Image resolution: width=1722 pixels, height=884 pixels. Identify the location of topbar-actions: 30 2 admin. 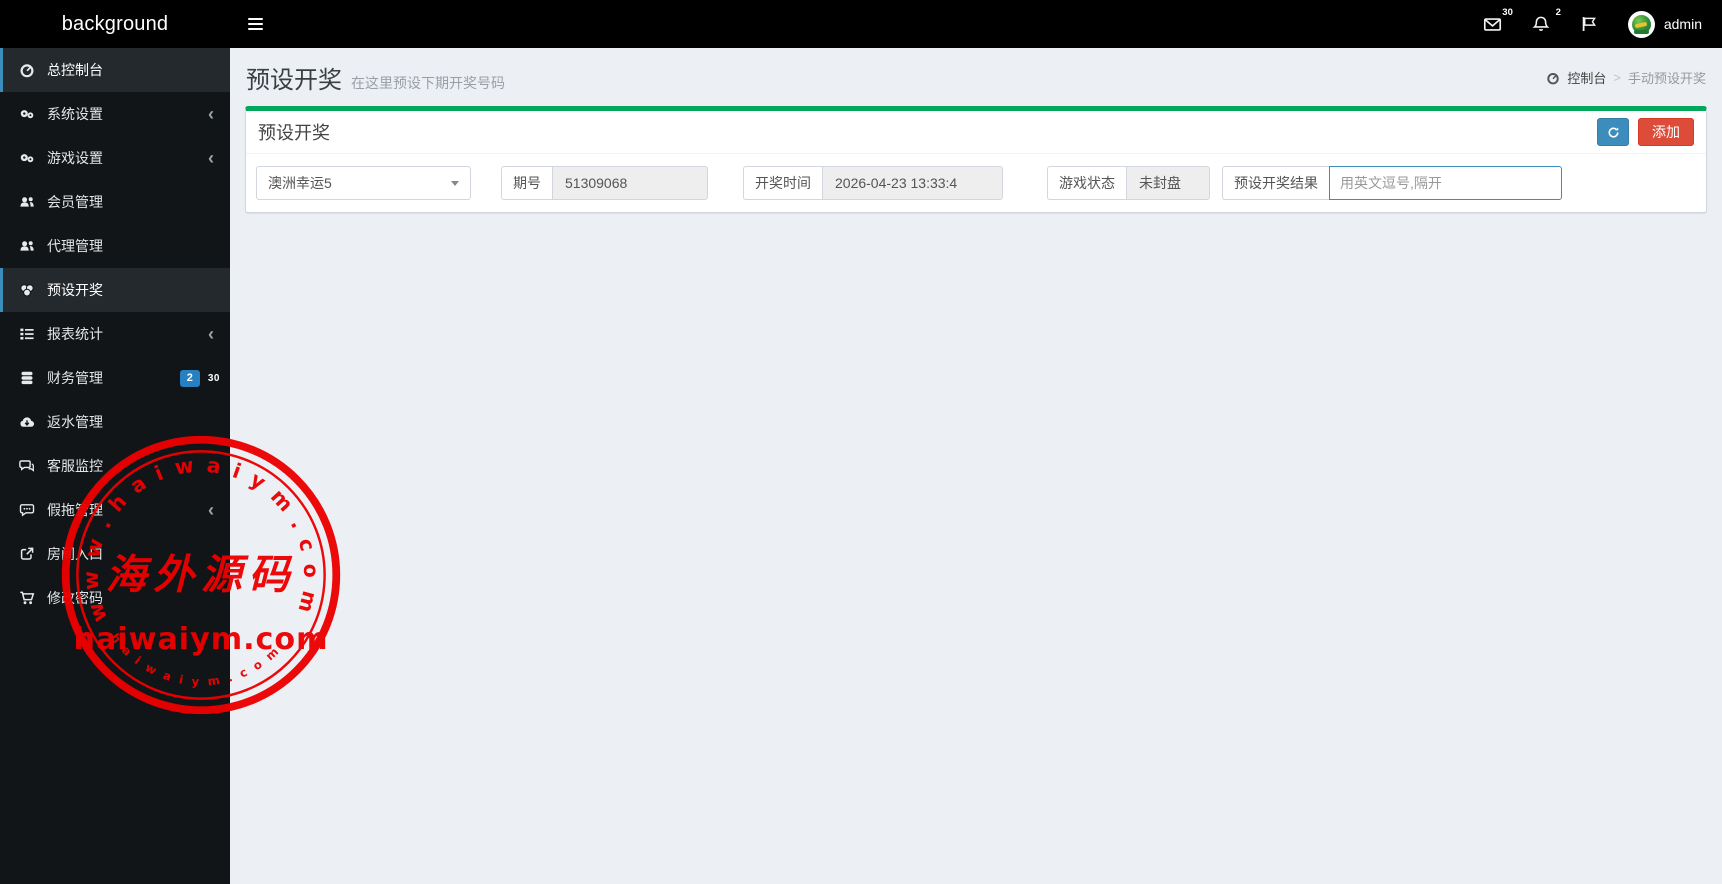
(1602, 22).